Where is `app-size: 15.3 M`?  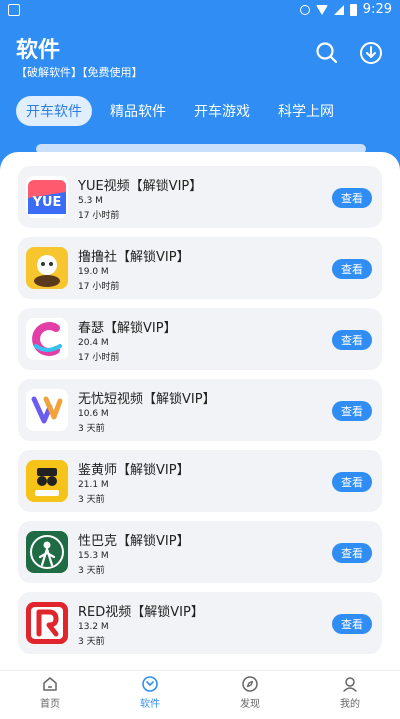
app-size: 15.3 M is located at coordinates (93, 556).